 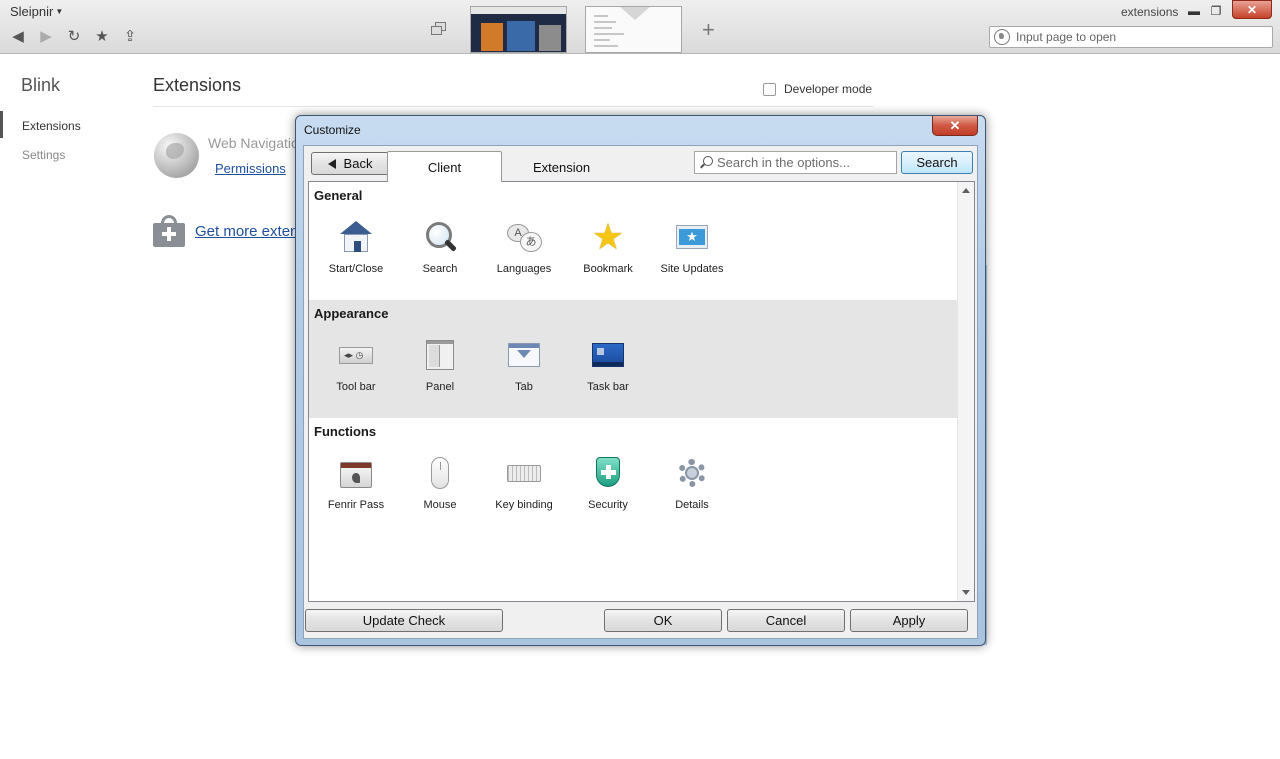 I want to click on store-bag-icon, so click(x=169, y=231).